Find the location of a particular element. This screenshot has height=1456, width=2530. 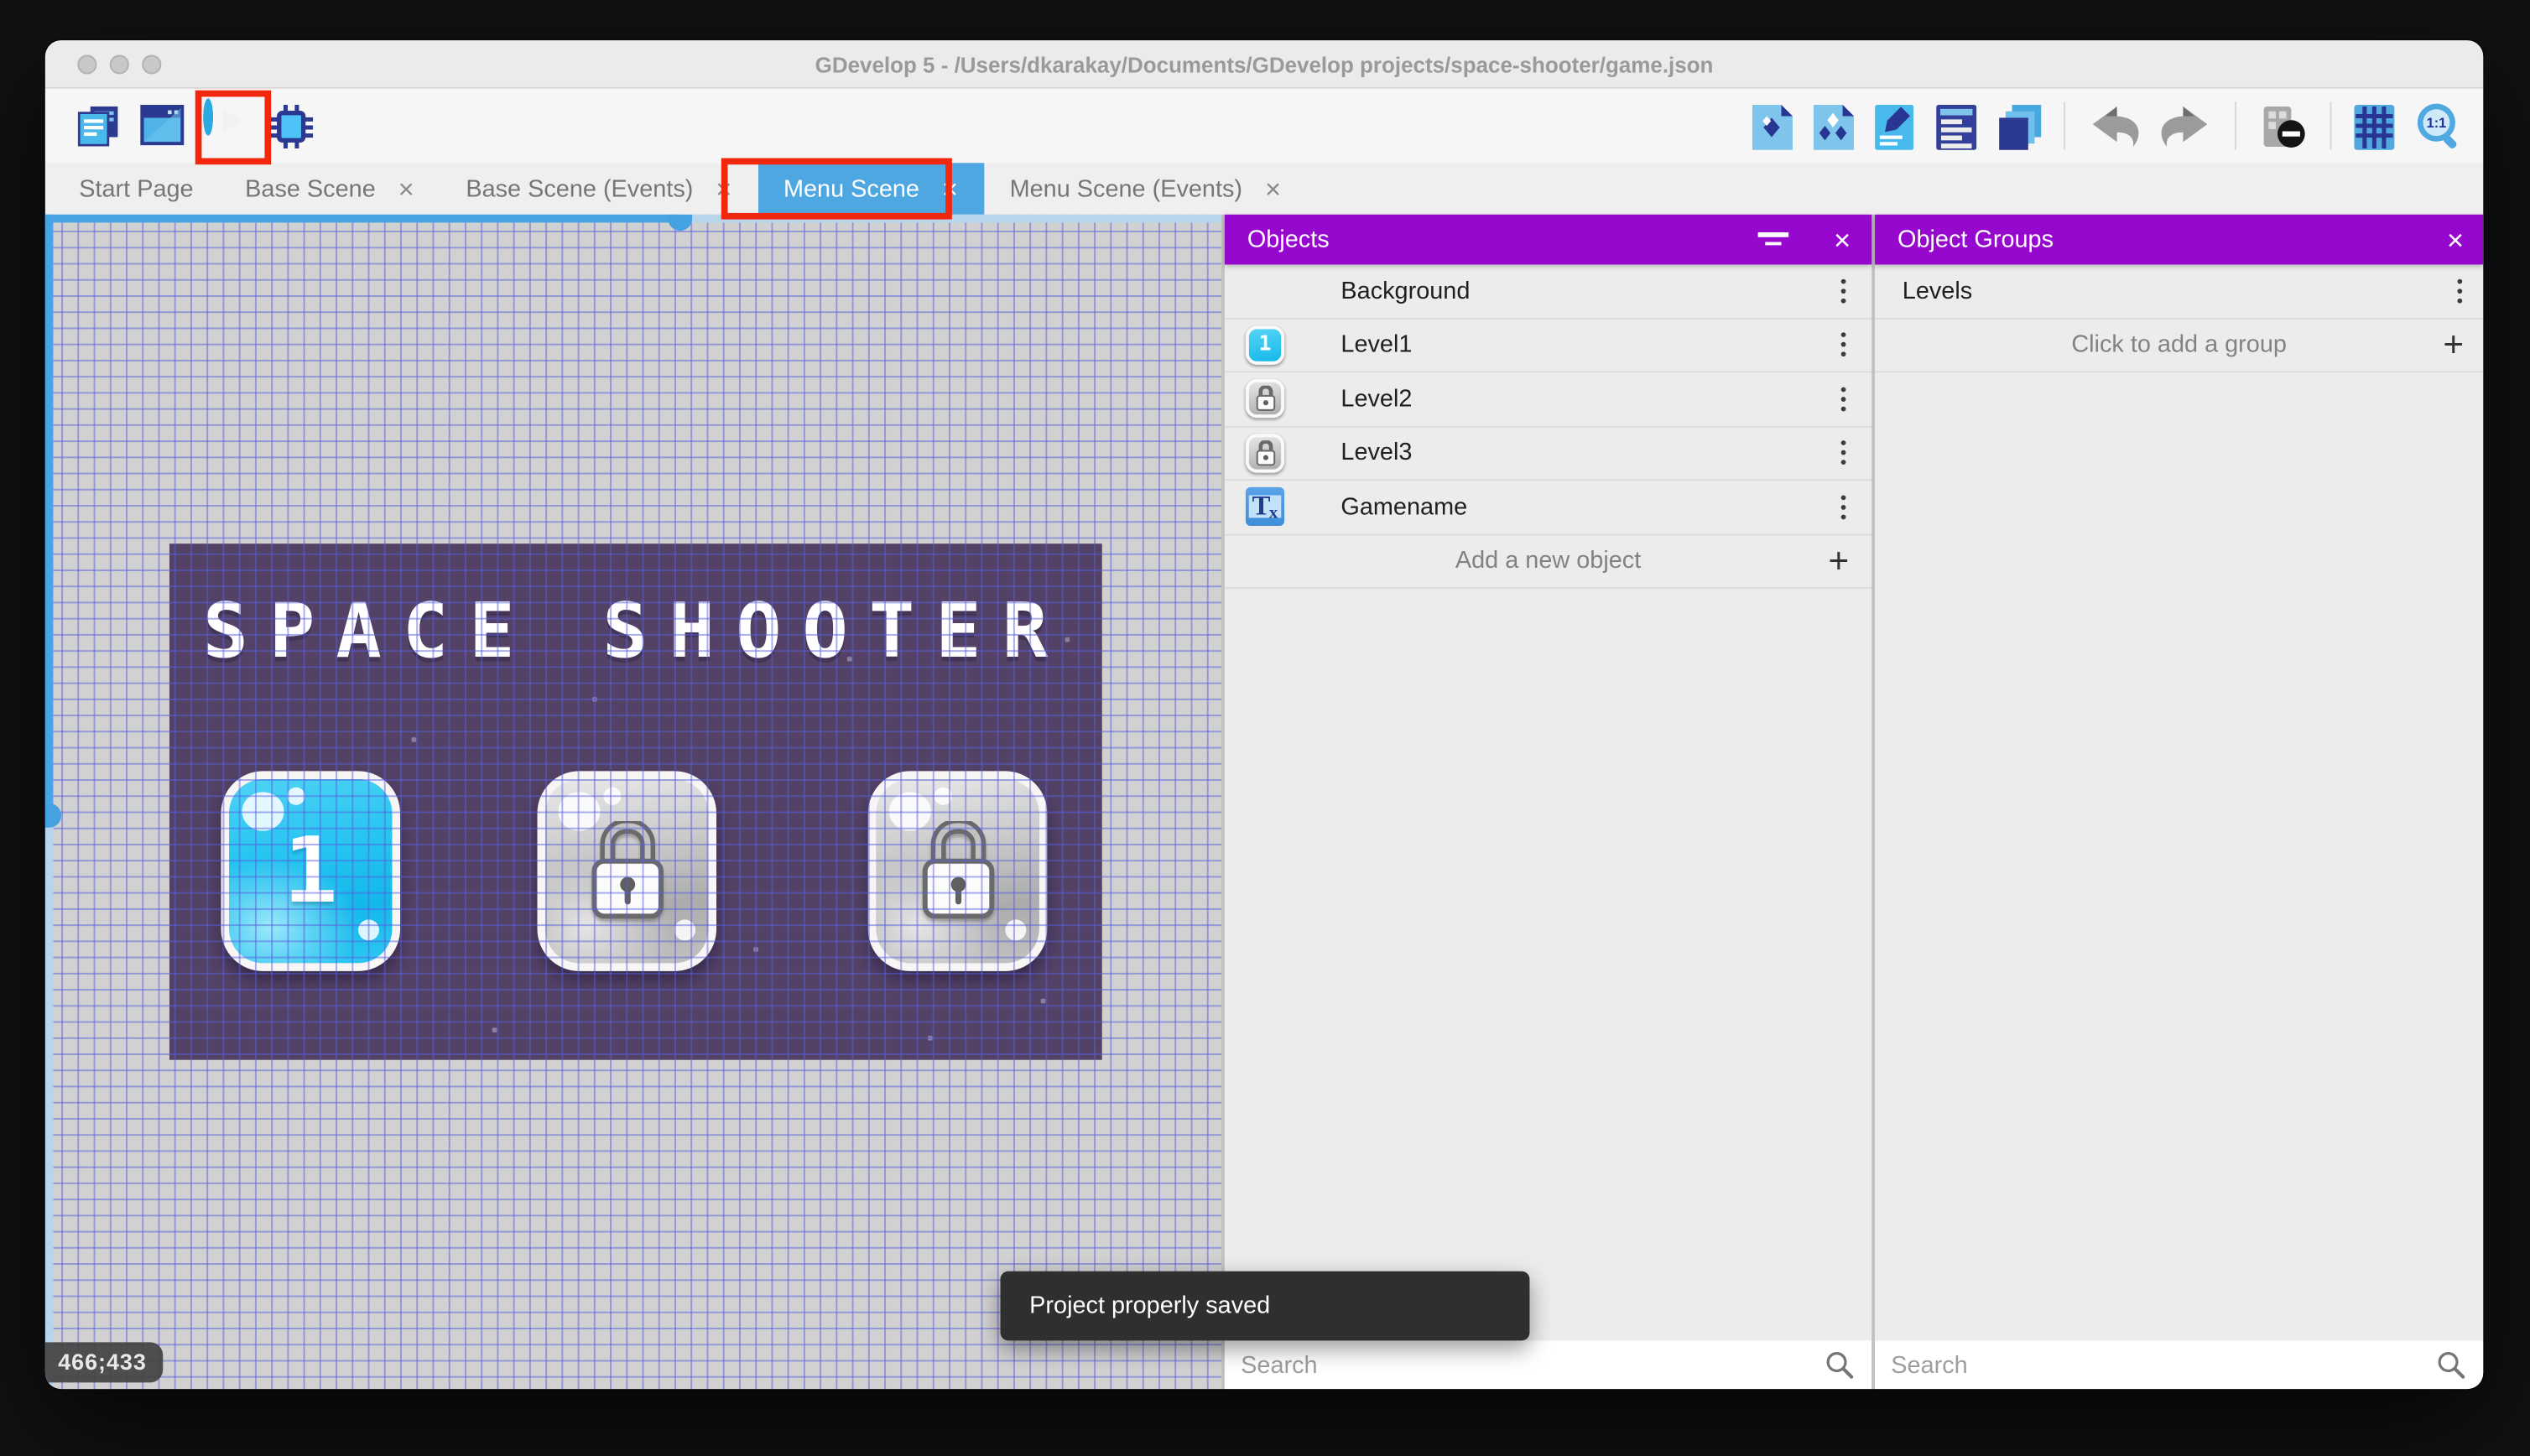

object-row-gamename: T x Gamename is located at coordinates (1548, 508).